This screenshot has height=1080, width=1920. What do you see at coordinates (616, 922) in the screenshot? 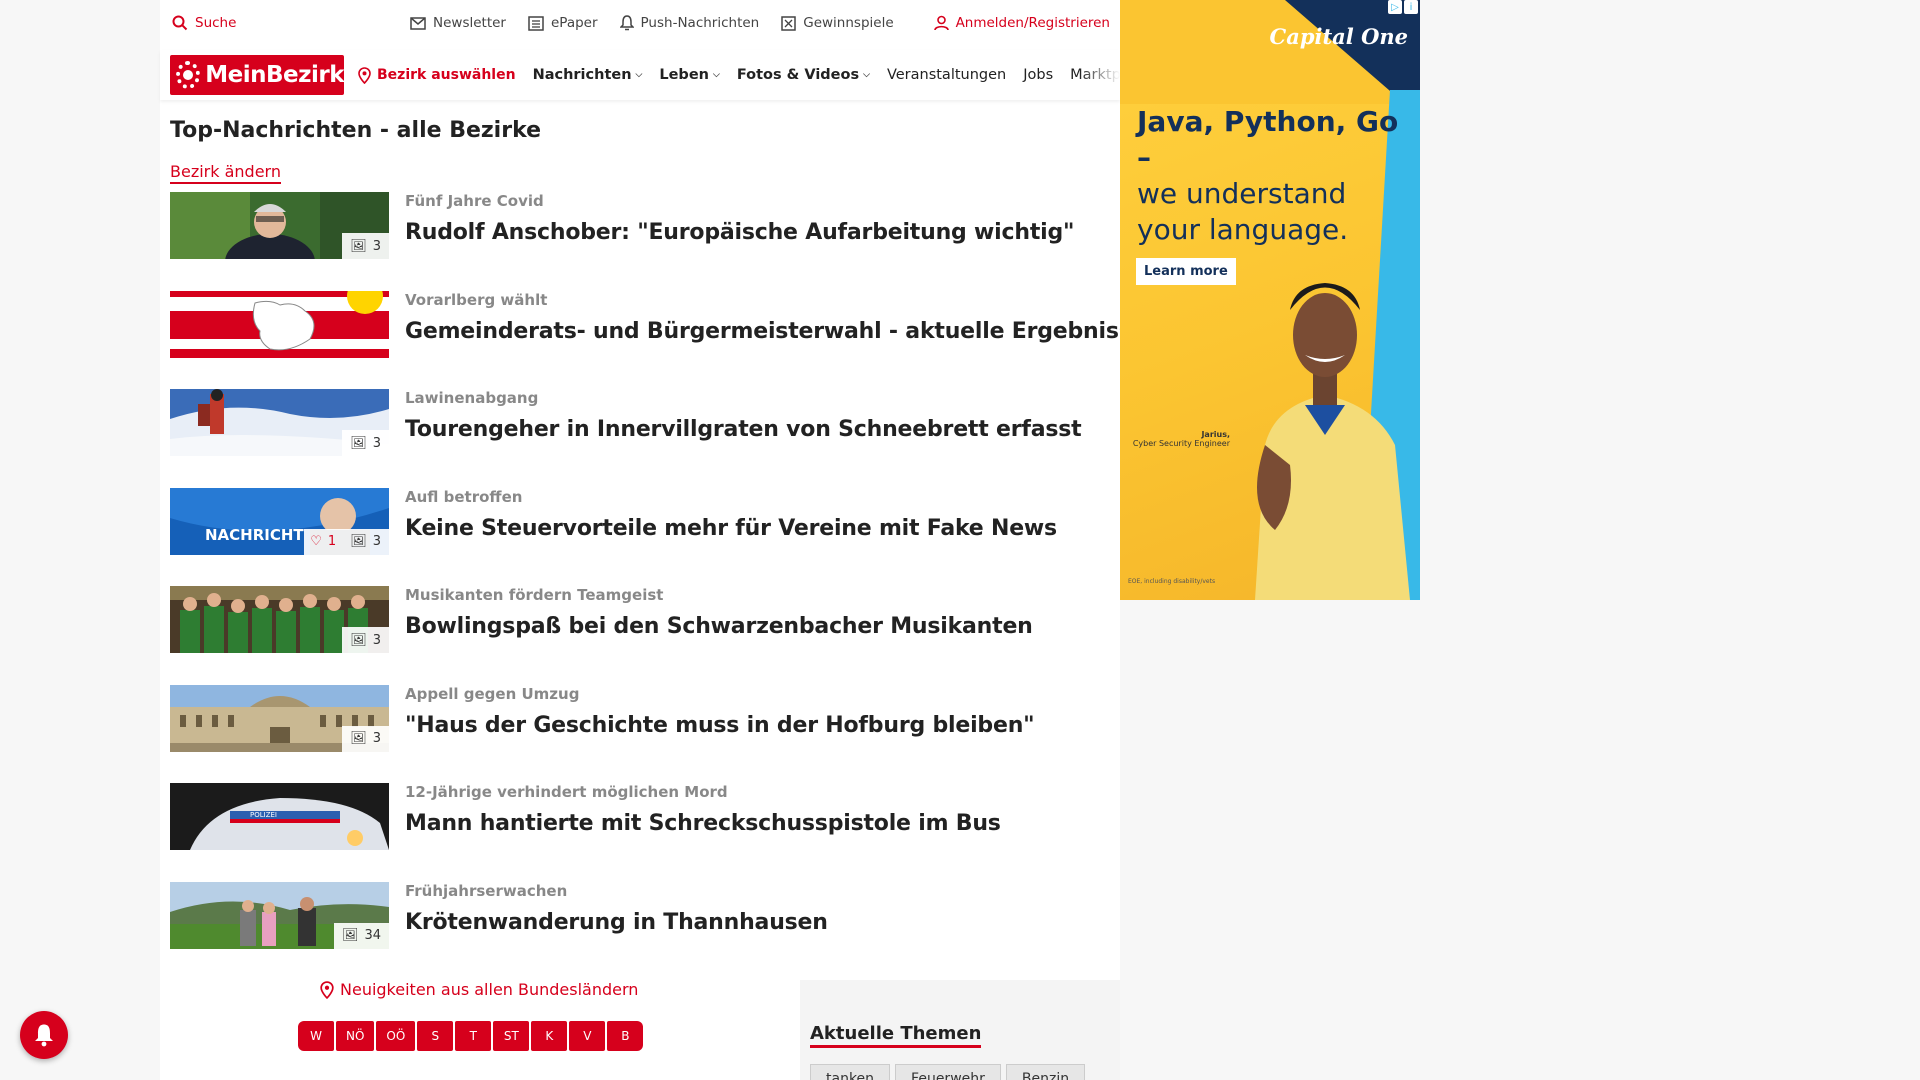
I see `article-headline: Krötenwanderung in Thannhausen` at bounding box center [616, 922].